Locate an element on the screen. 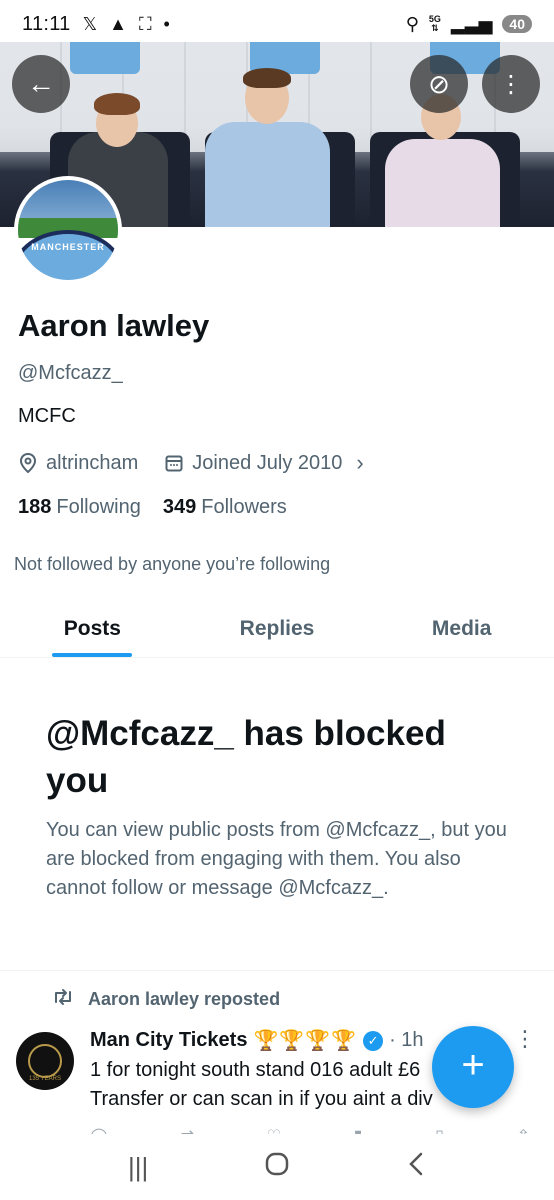 The width and height of the screenshot is (554, 1200). repost-icon is located at coordinates (63, 999).